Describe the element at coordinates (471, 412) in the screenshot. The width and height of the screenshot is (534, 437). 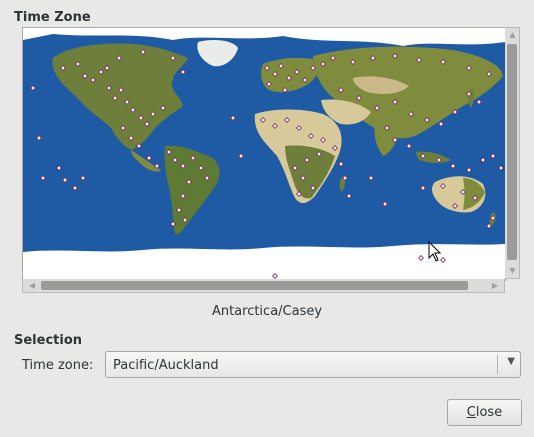
I see `close-button-mnemonic: C` at that location.